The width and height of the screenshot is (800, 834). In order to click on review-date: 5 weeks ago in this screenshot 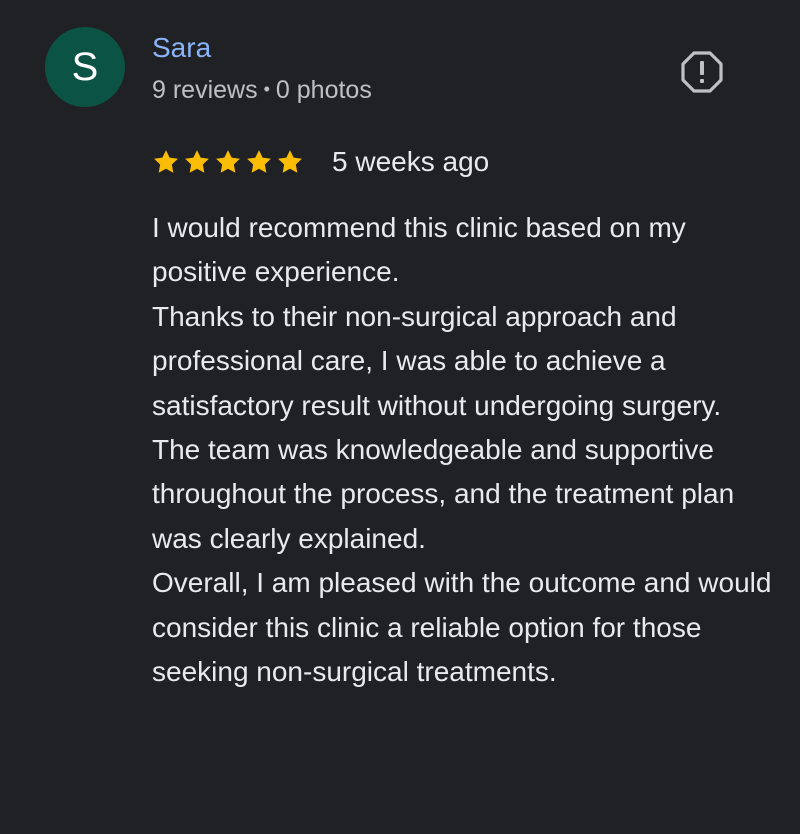, I will do `click(411, 161)`.